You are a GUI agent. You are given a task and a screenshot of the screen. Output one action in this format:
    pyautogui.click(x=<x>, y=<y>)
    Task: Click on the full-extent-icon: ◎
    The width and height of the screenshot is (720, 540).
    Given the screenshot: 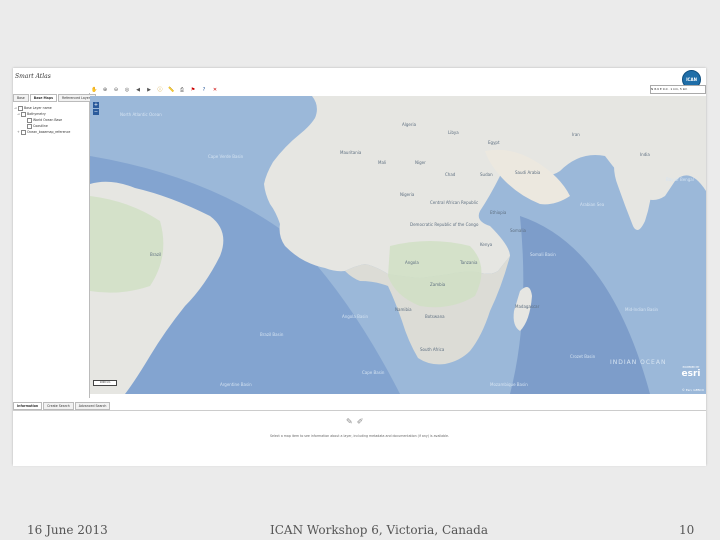 What is the action you would take?
    pyautogui.click(x=127, y=90)
    